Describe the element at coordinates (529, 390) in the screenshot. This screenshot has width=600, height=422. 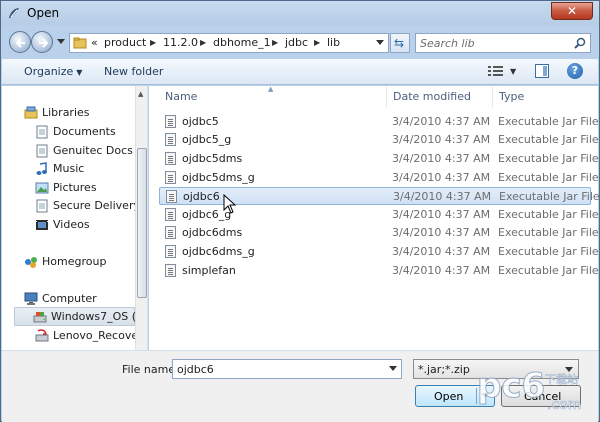
I see `pc6-watermark-logo: pc6 下载站 .com` at that location.